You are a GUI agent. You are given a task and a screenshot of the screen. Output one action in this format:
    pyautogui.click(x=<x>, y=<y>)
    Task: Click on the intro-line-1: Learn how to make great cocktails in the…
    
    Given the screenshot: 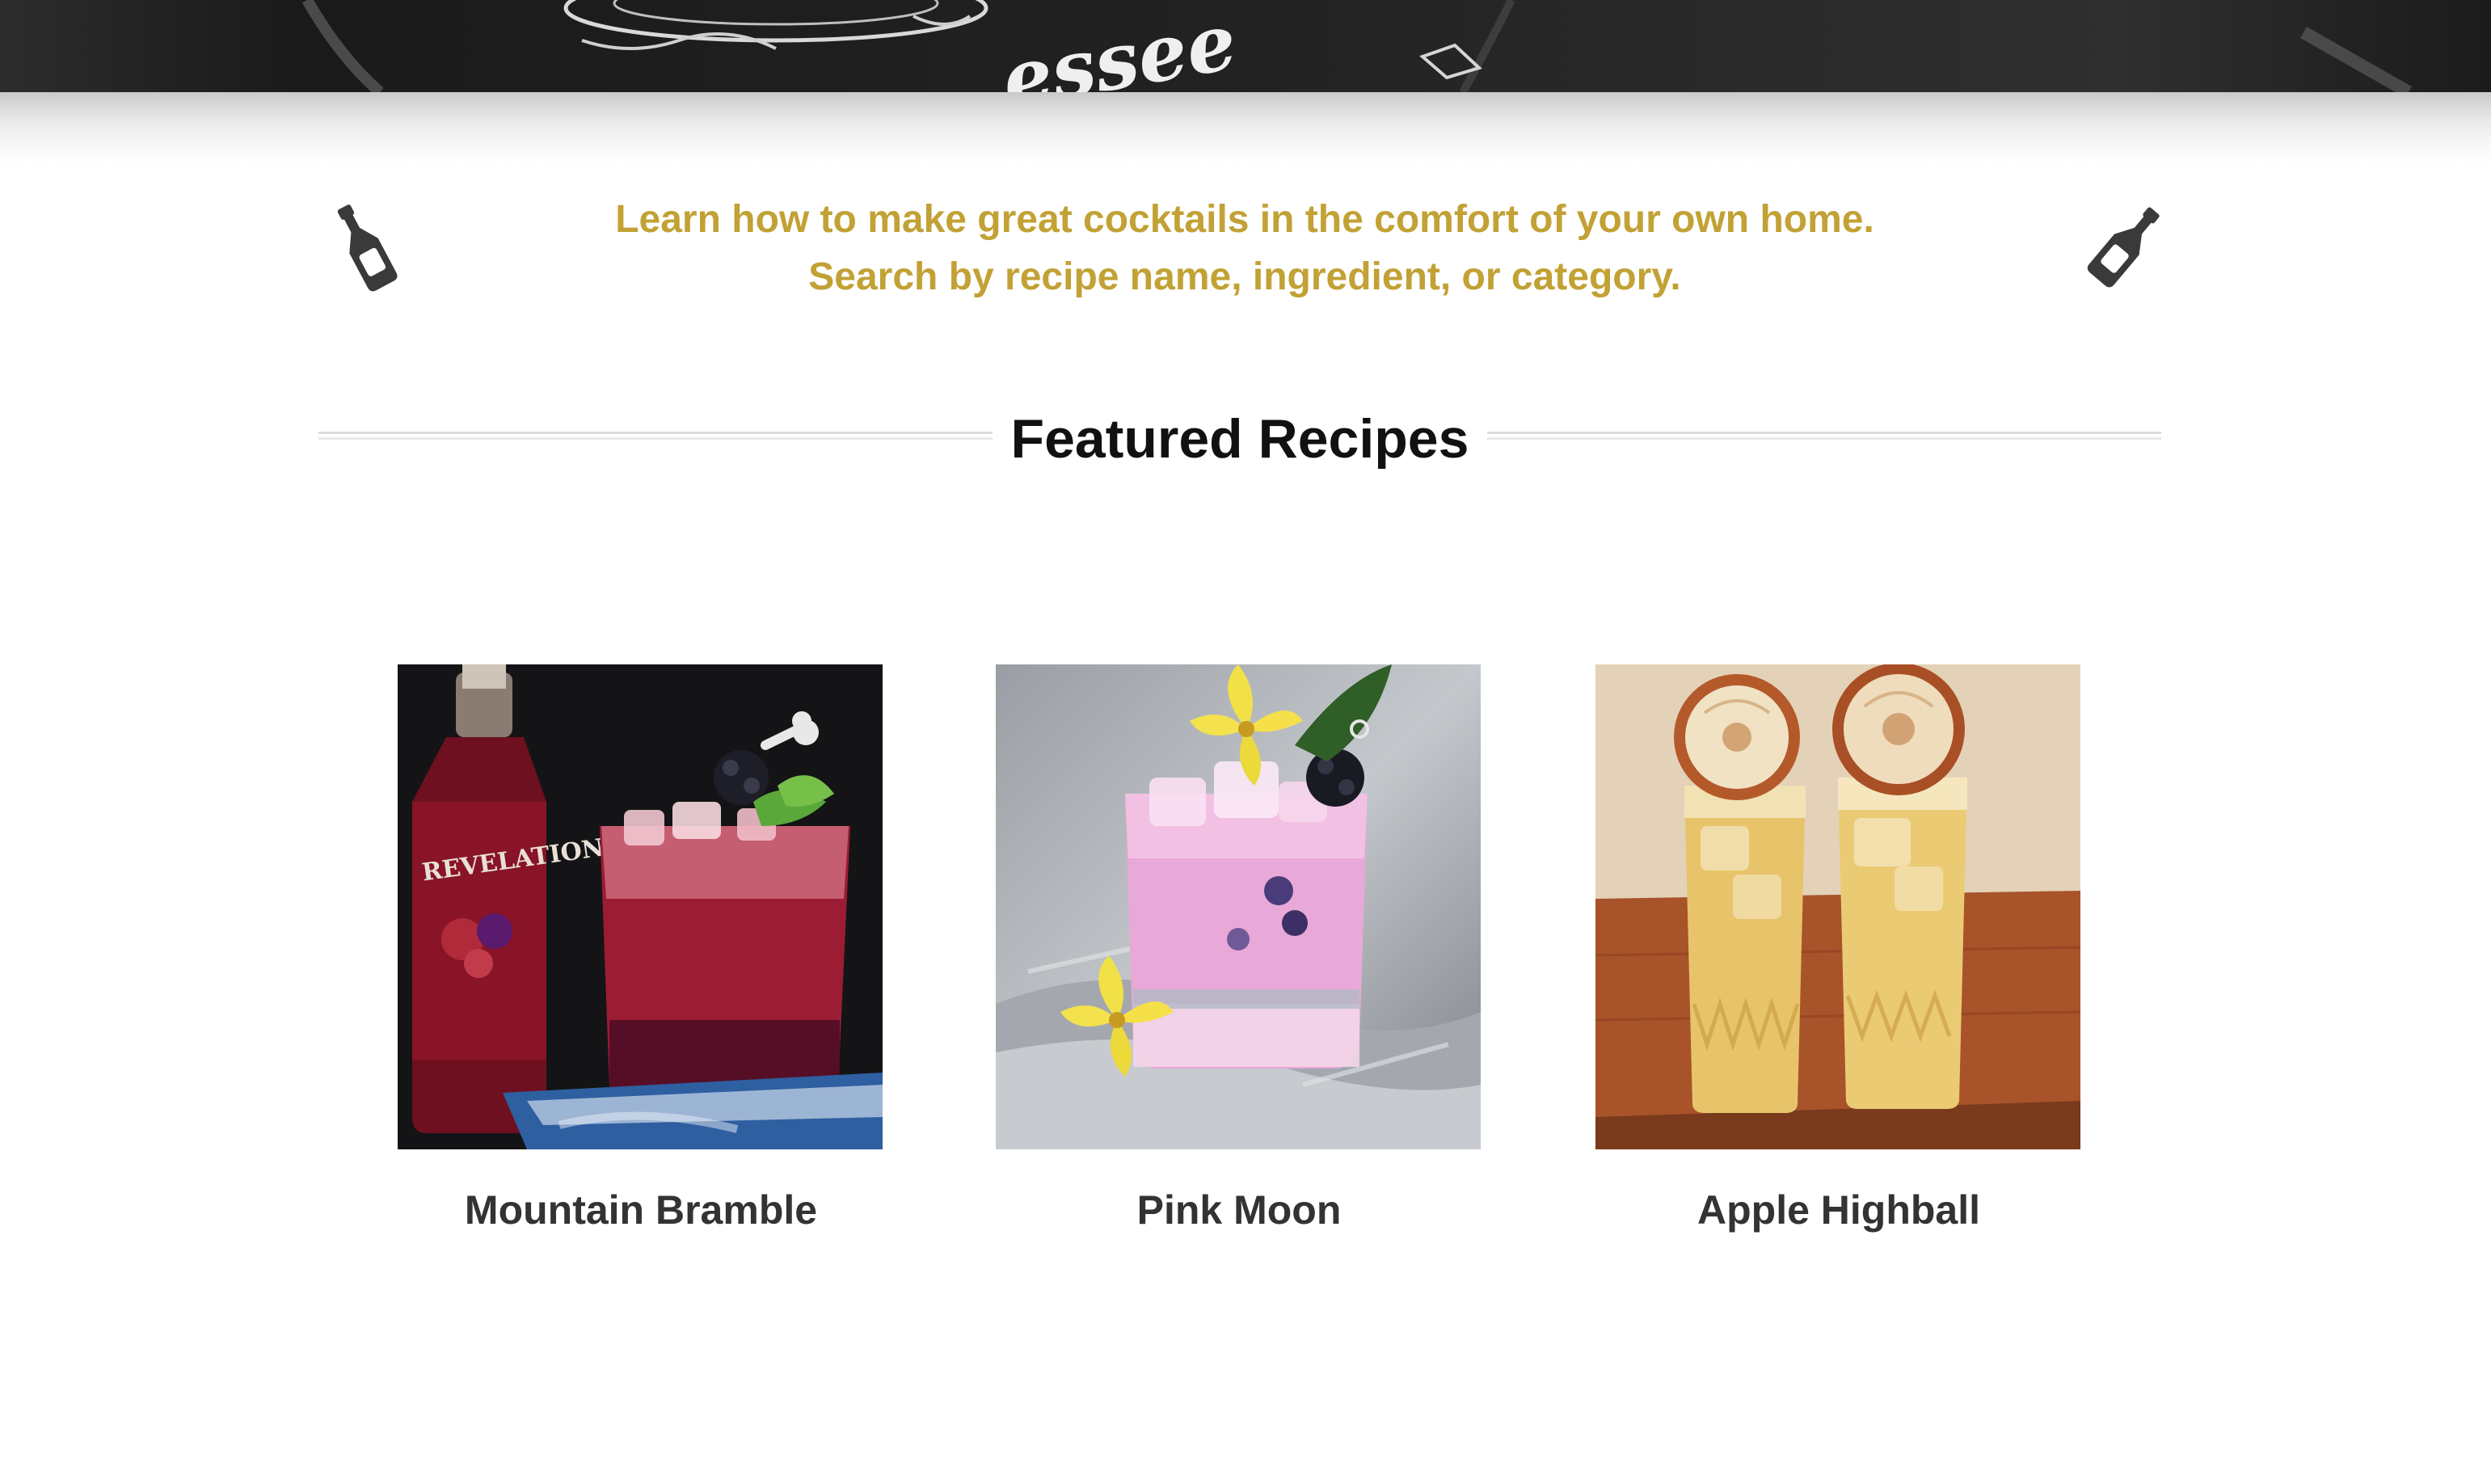 What is the action you would take?
    pyautogui.click(x=1244, y=219)
    